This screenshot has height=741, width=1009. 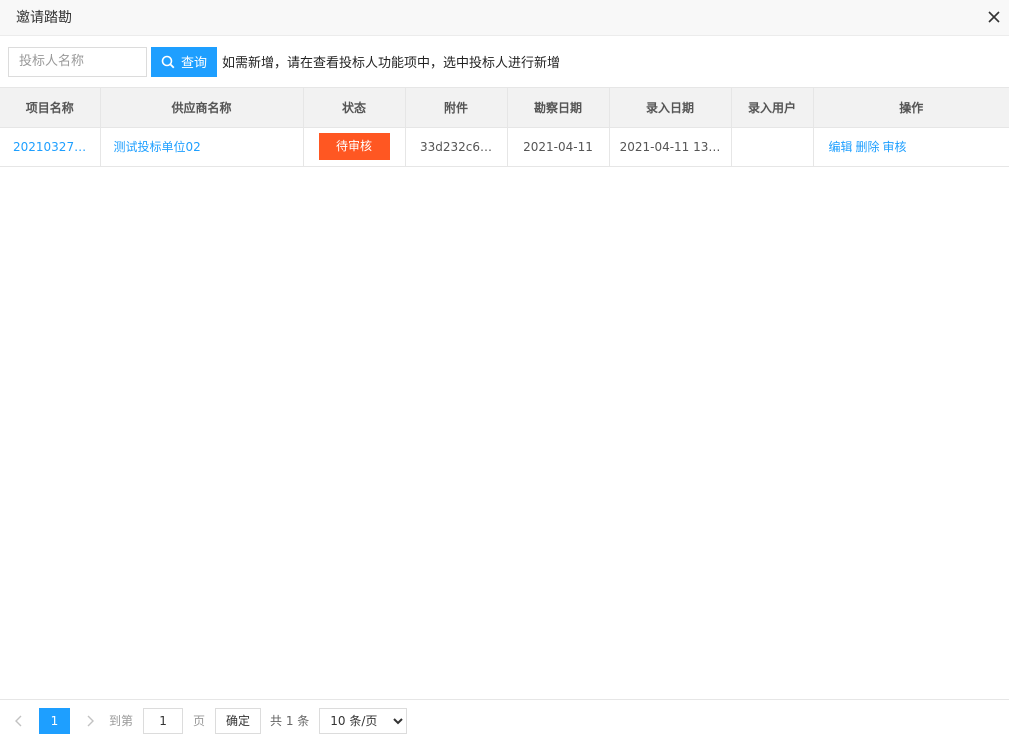 I want to click on column-header-supplier: 供应商名称, so click(x=202, y=108).